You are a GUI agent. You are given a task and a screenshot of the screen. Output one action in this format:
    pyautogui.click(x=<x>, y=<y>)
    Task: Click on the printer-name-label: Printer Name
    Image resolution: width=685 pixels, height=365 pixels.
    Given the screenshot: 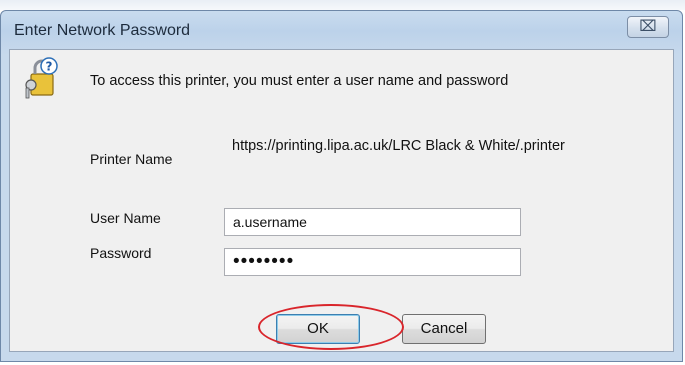 What is the action you would take?
    pyautogui.click(x=131, y=159)
    